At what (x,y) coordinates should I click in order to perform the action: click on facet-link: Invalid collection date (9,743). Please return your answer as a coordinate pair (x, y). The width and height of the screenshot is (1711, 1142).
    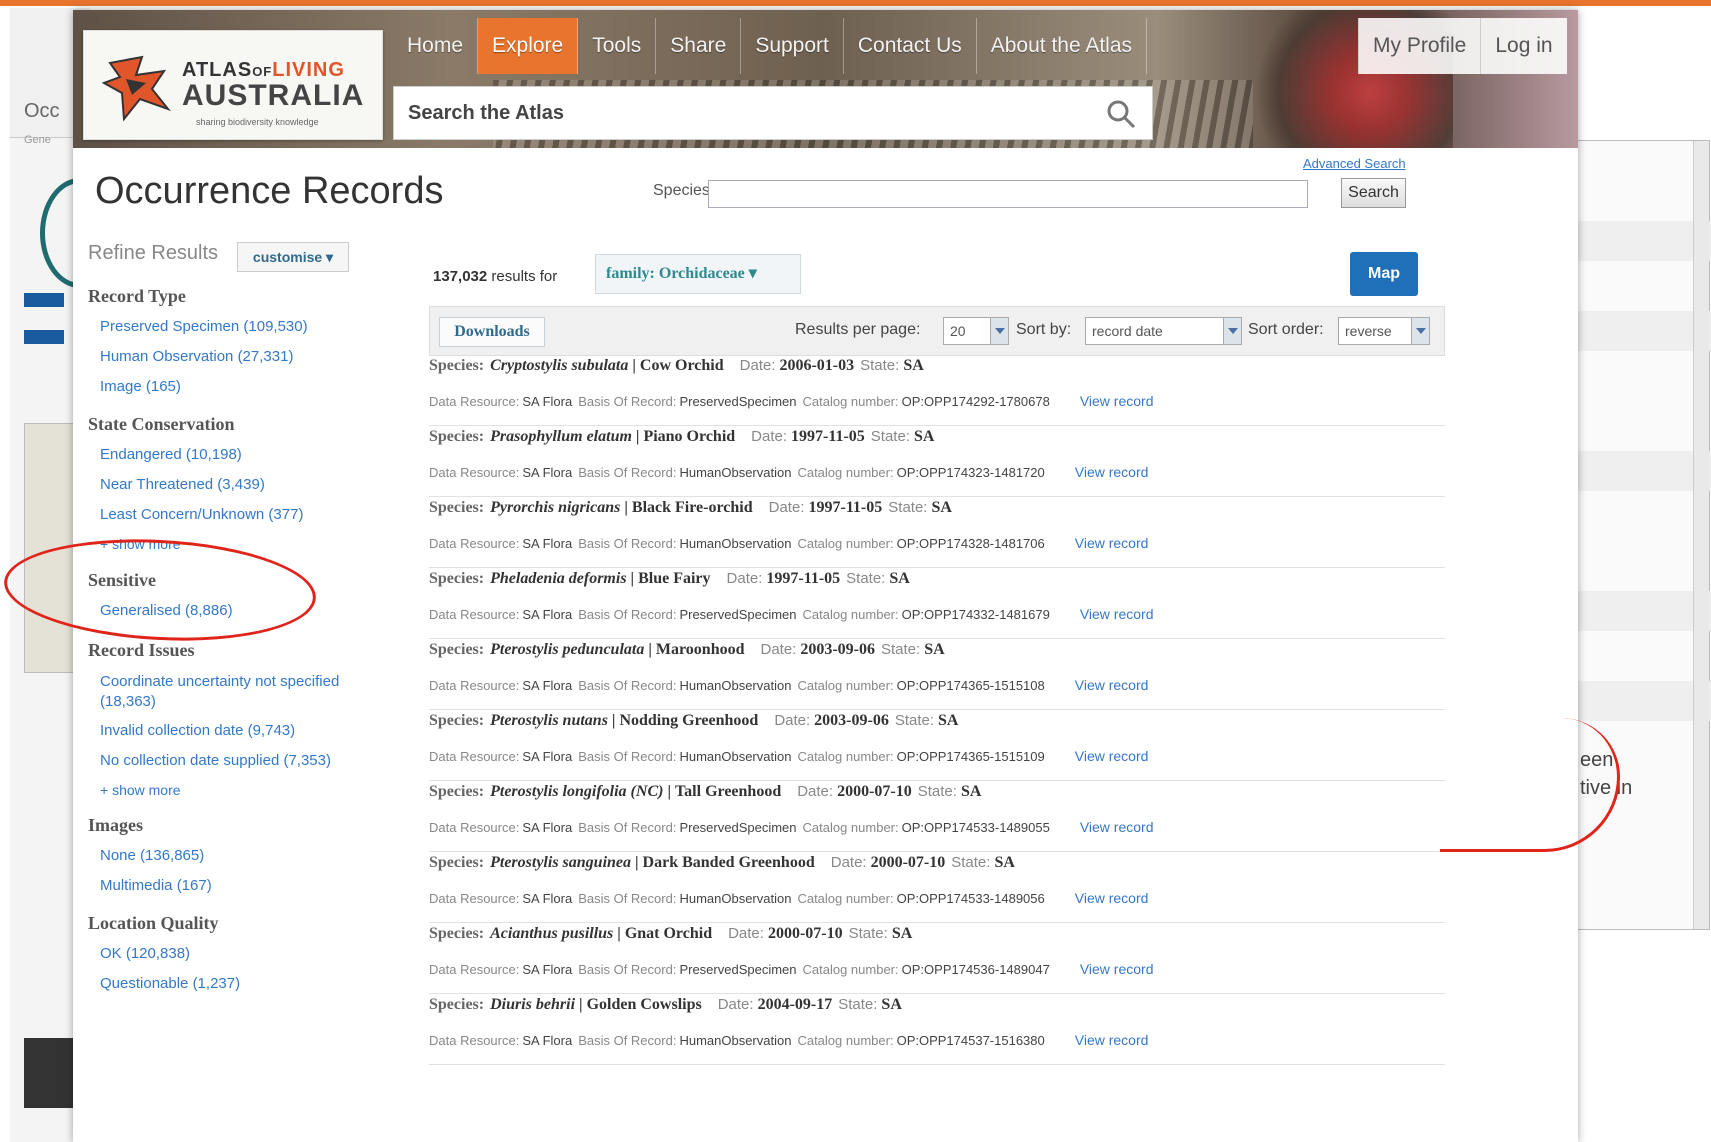
    Looking at the image, I should click on (245, 731).